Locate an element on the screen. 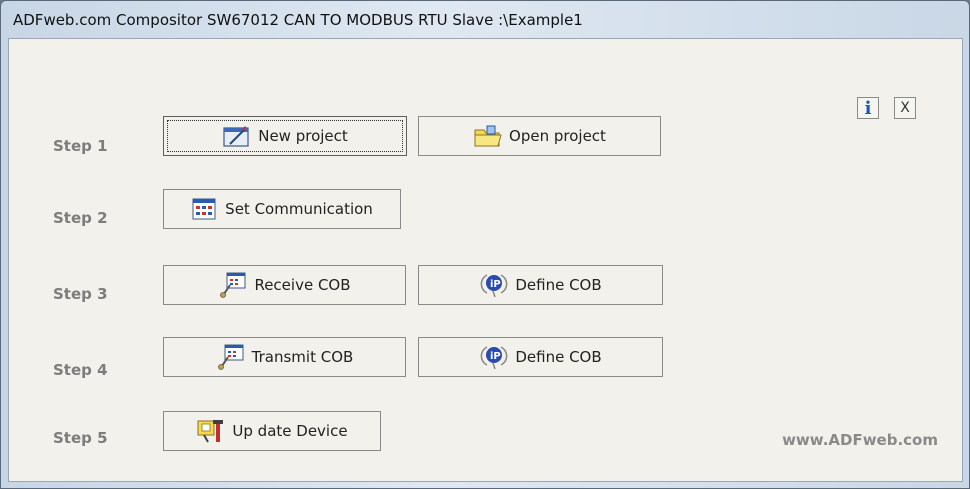  step-2-label: Step 2 is located at coordinates (80, 218).